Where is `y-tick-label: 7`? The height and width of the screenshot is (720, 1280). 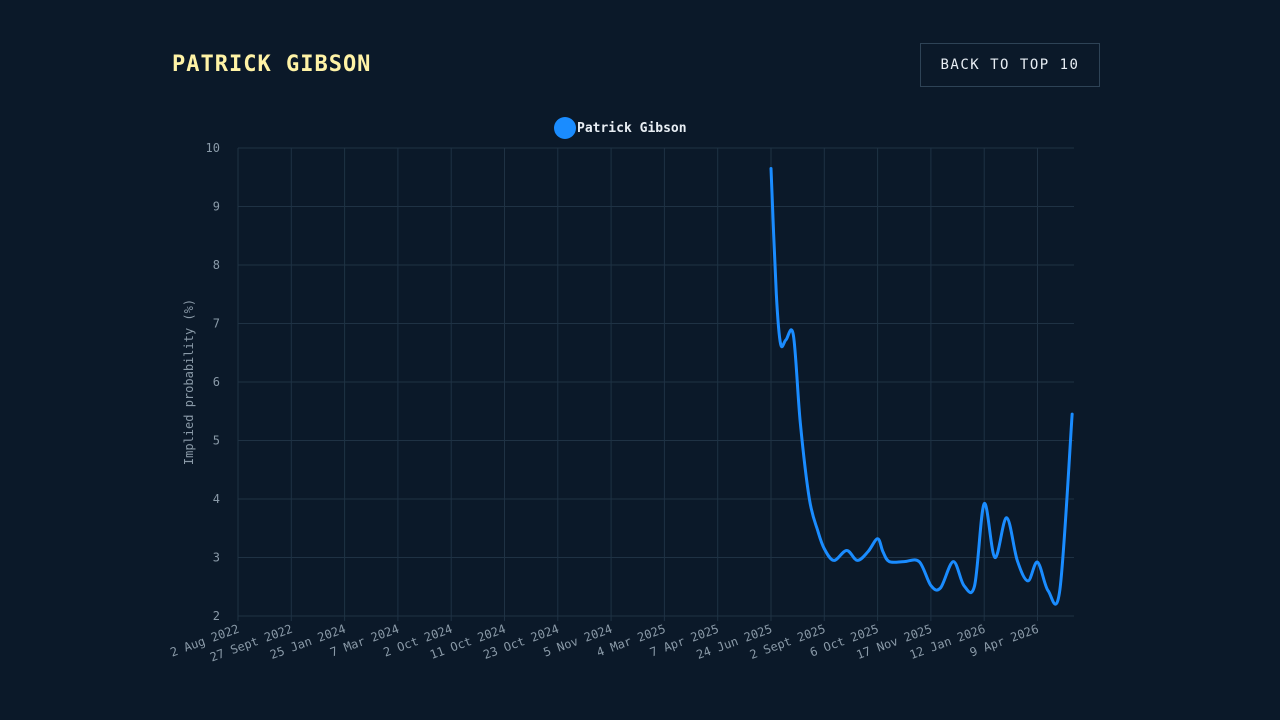 y-tick-label: 7 is located at coordinates (216, 324).